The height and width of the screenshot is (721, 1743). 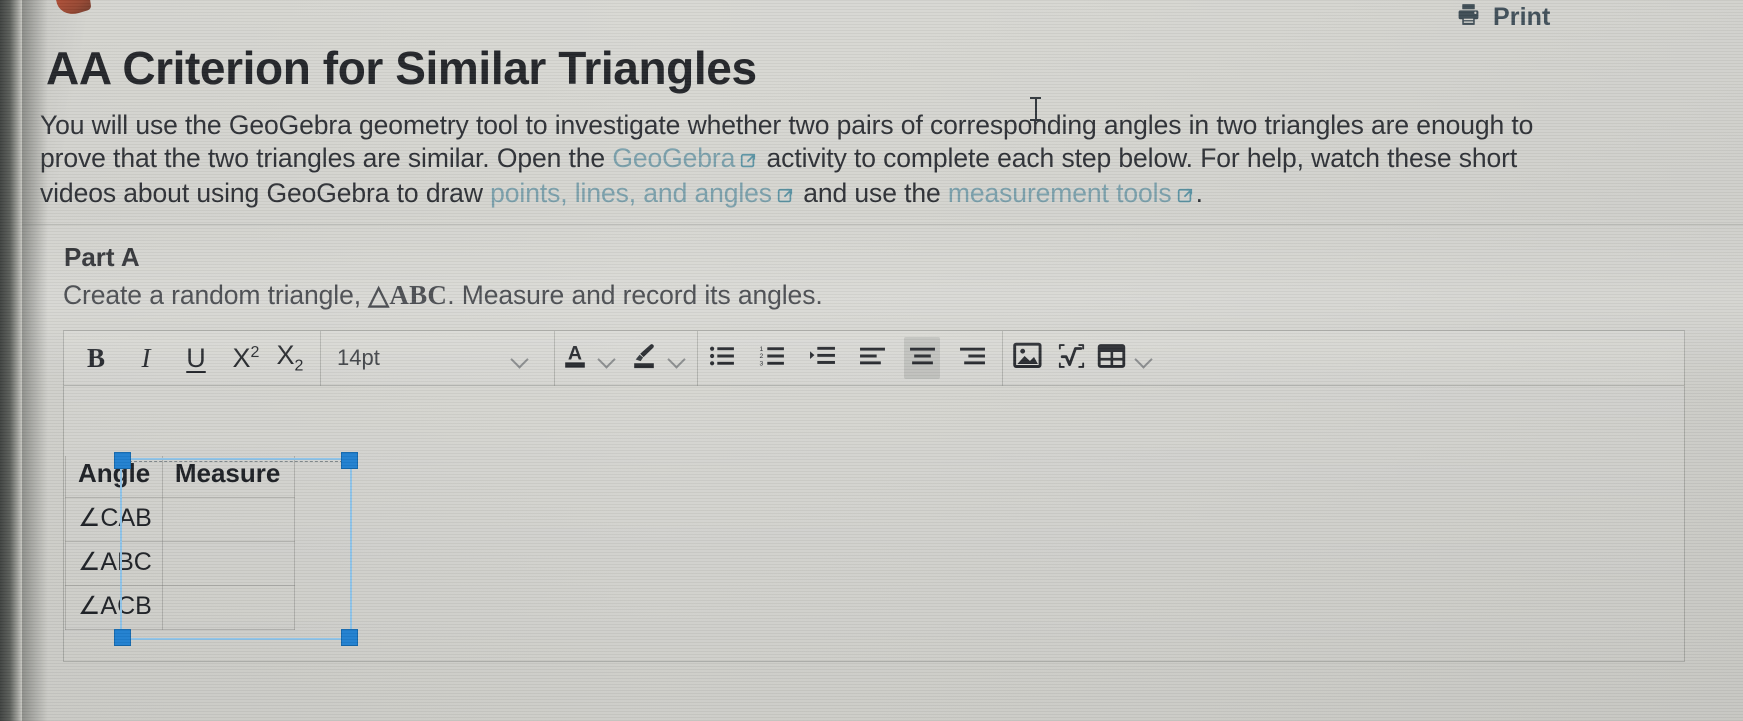 What do you see at coordinates (871, 193) in the screenshot?
I see `intro-text-3: and use the` at bounding box center [871, 193].